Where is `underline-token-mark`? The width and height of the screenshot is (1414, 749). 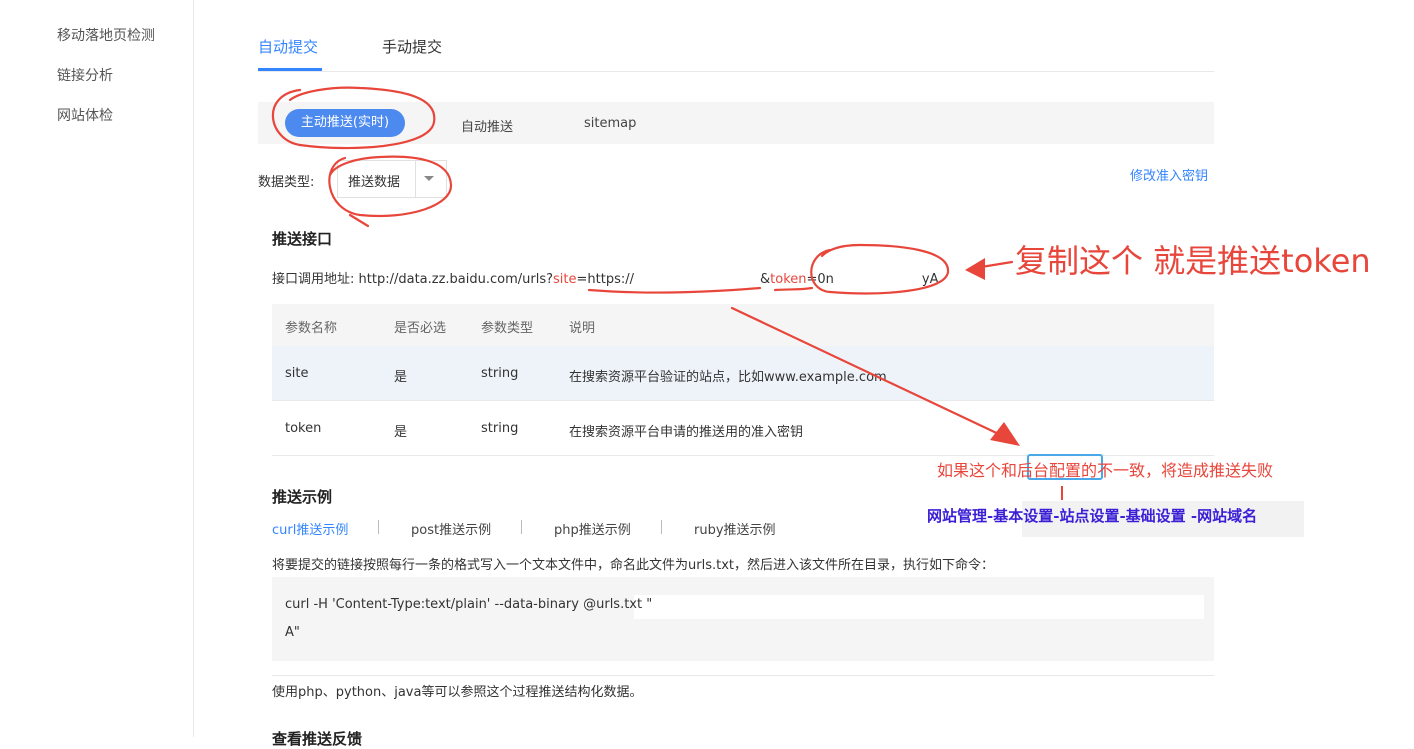
underline-token-mark is located at coordinates (793, 289).